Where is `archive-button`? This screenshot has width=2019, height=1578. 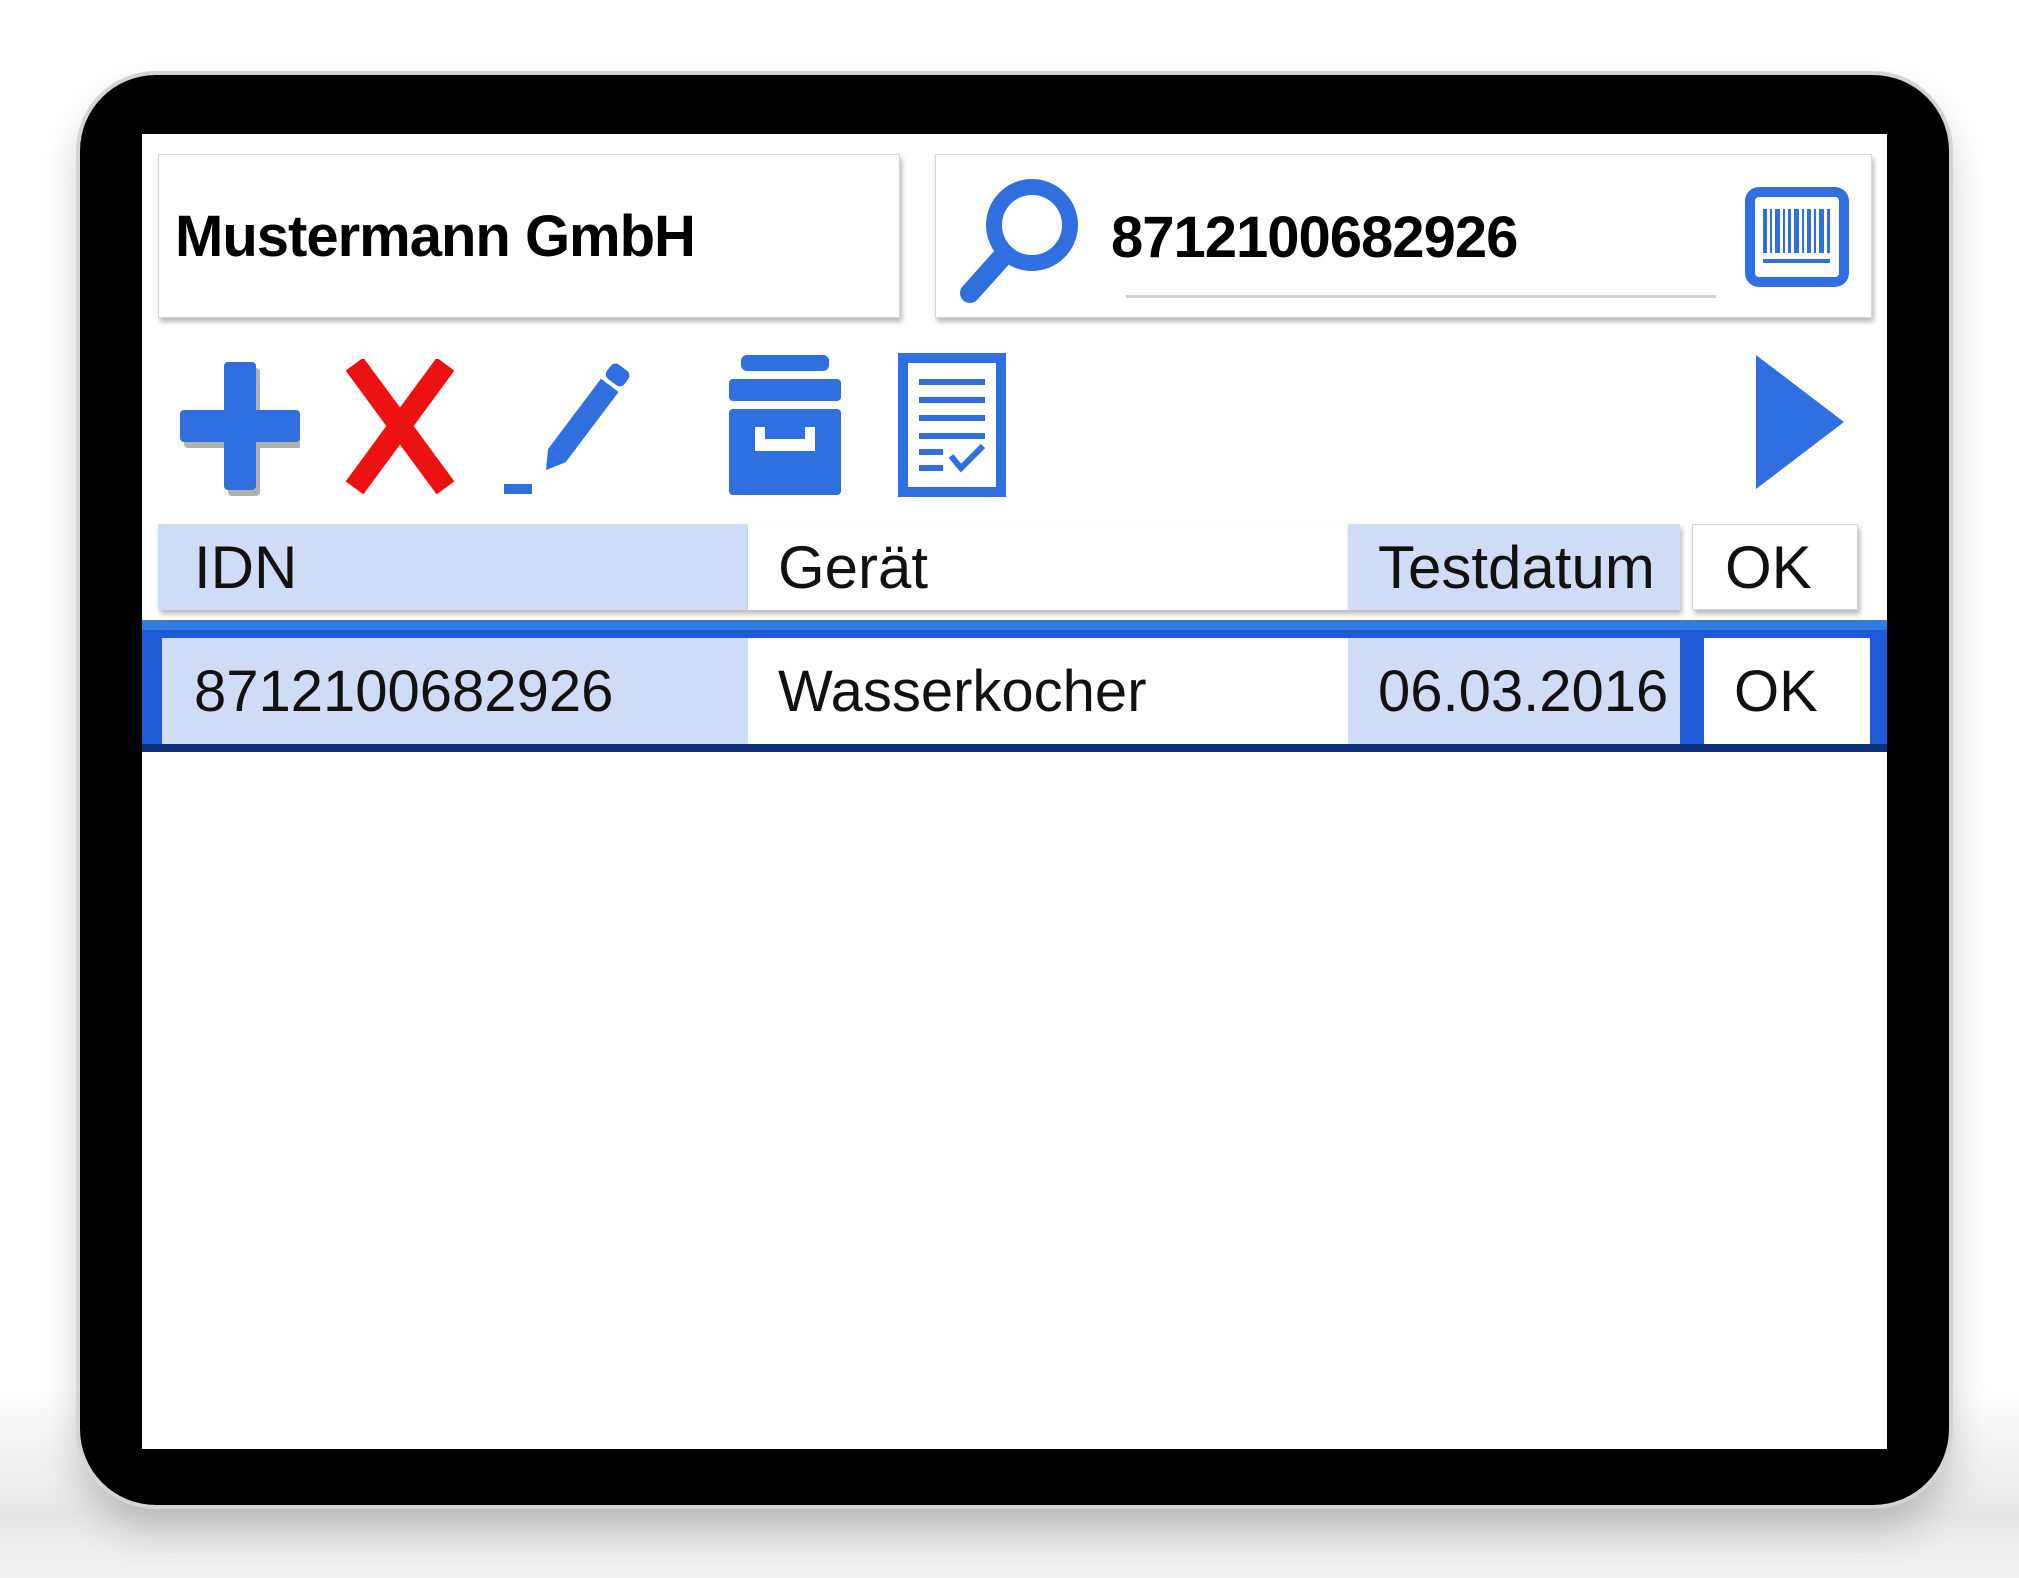 archive-button is located at coordinates (785, 424).